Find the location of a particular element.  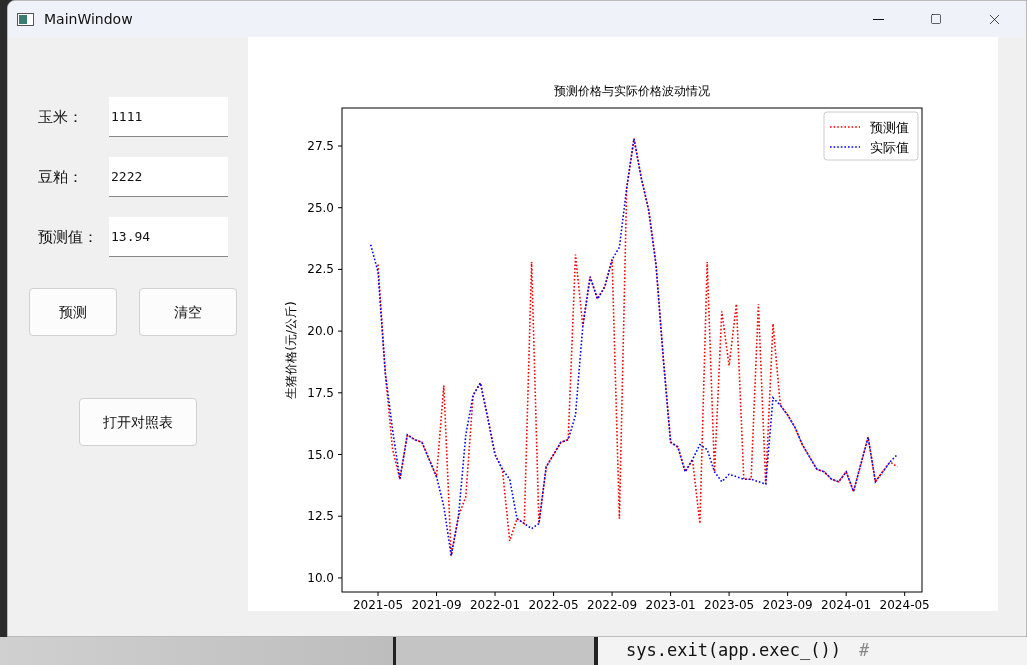

y-tick-label: 20.0 is located at coordinates (320, 331).